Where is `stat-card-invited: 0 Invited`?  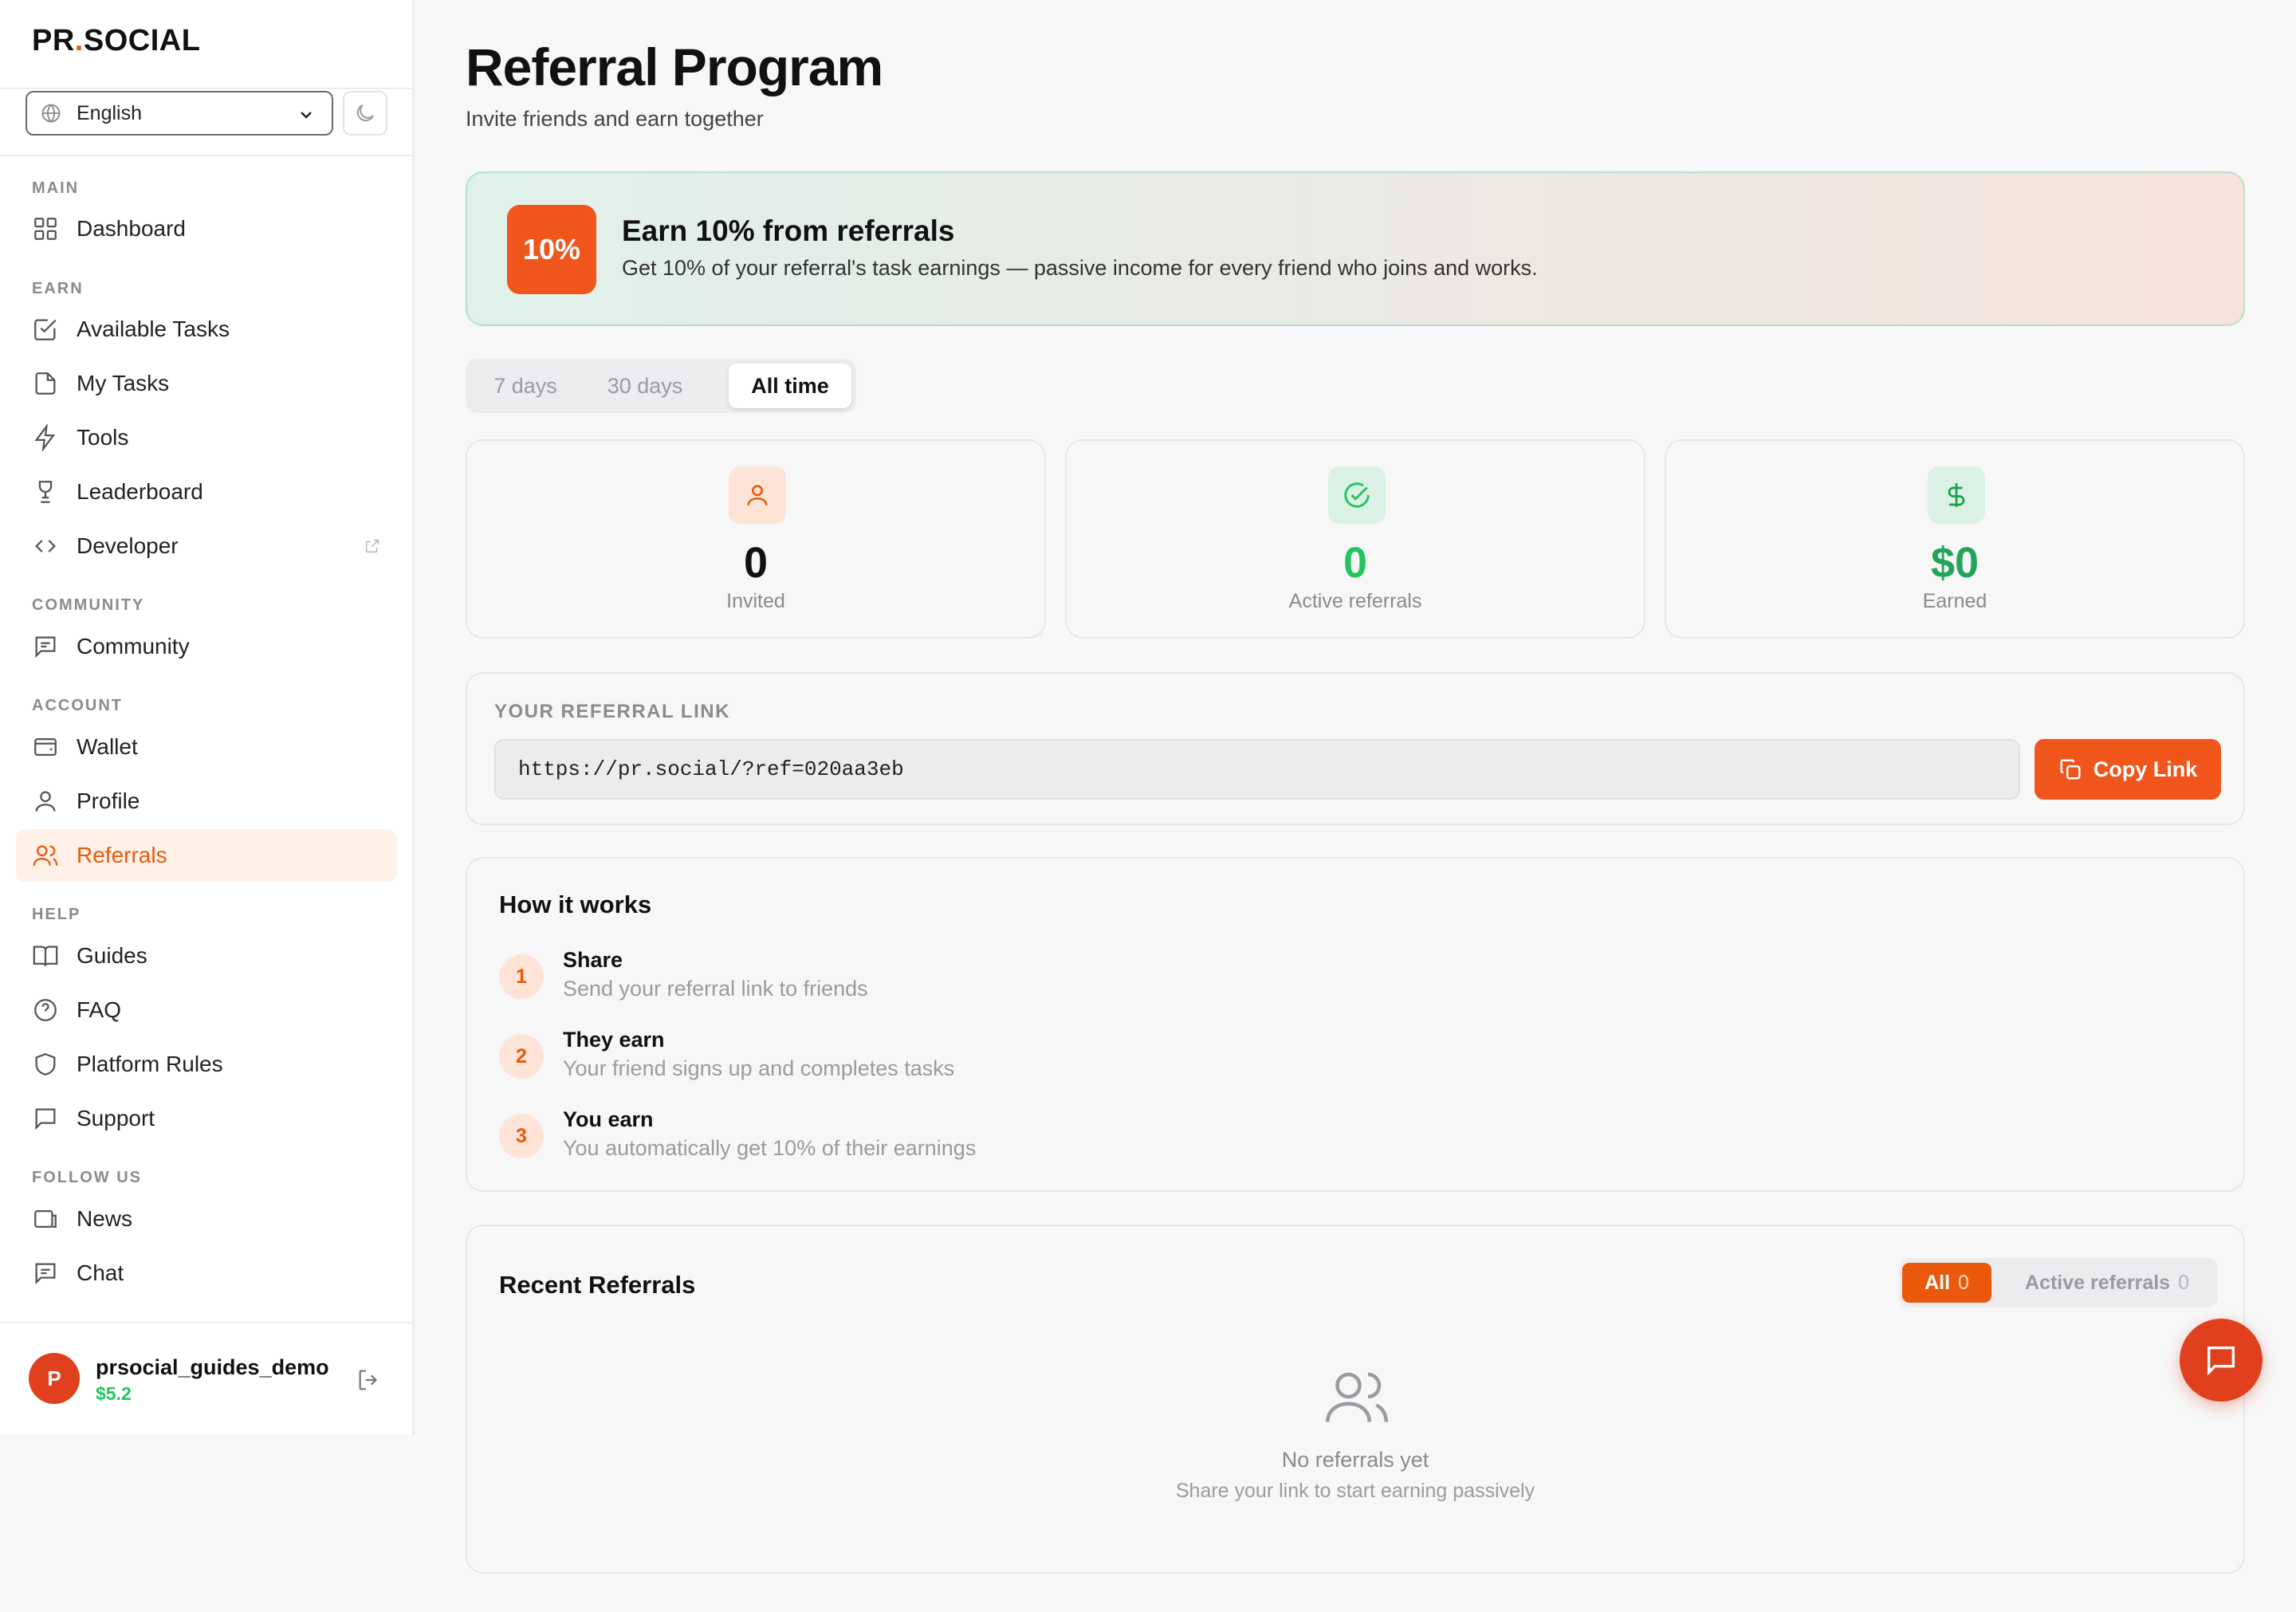 stat-card-invited: 0 Invited is located at coordinates (756, 539).